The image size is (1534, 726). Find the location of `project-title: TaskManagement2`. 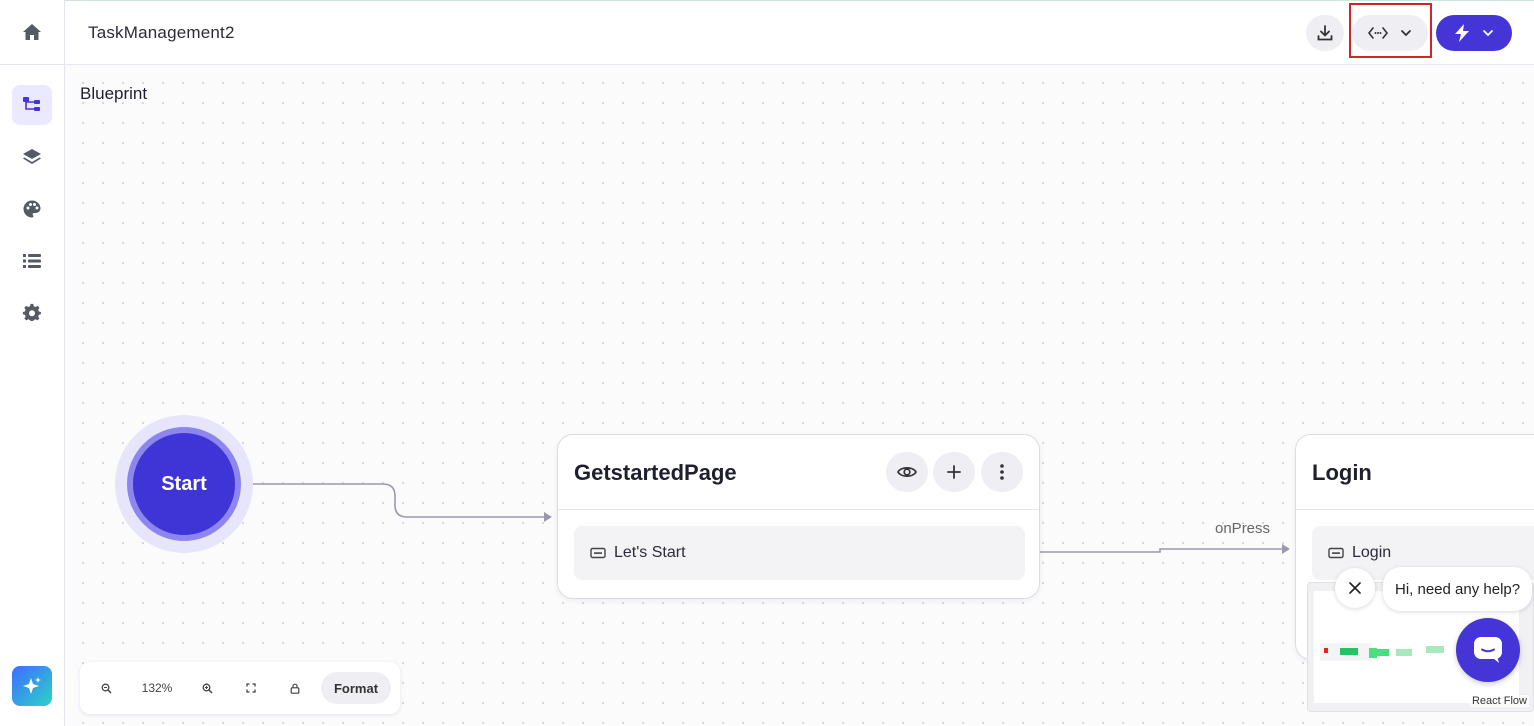

project-title: TaskManagement2 is located at coordinates (161, 32).